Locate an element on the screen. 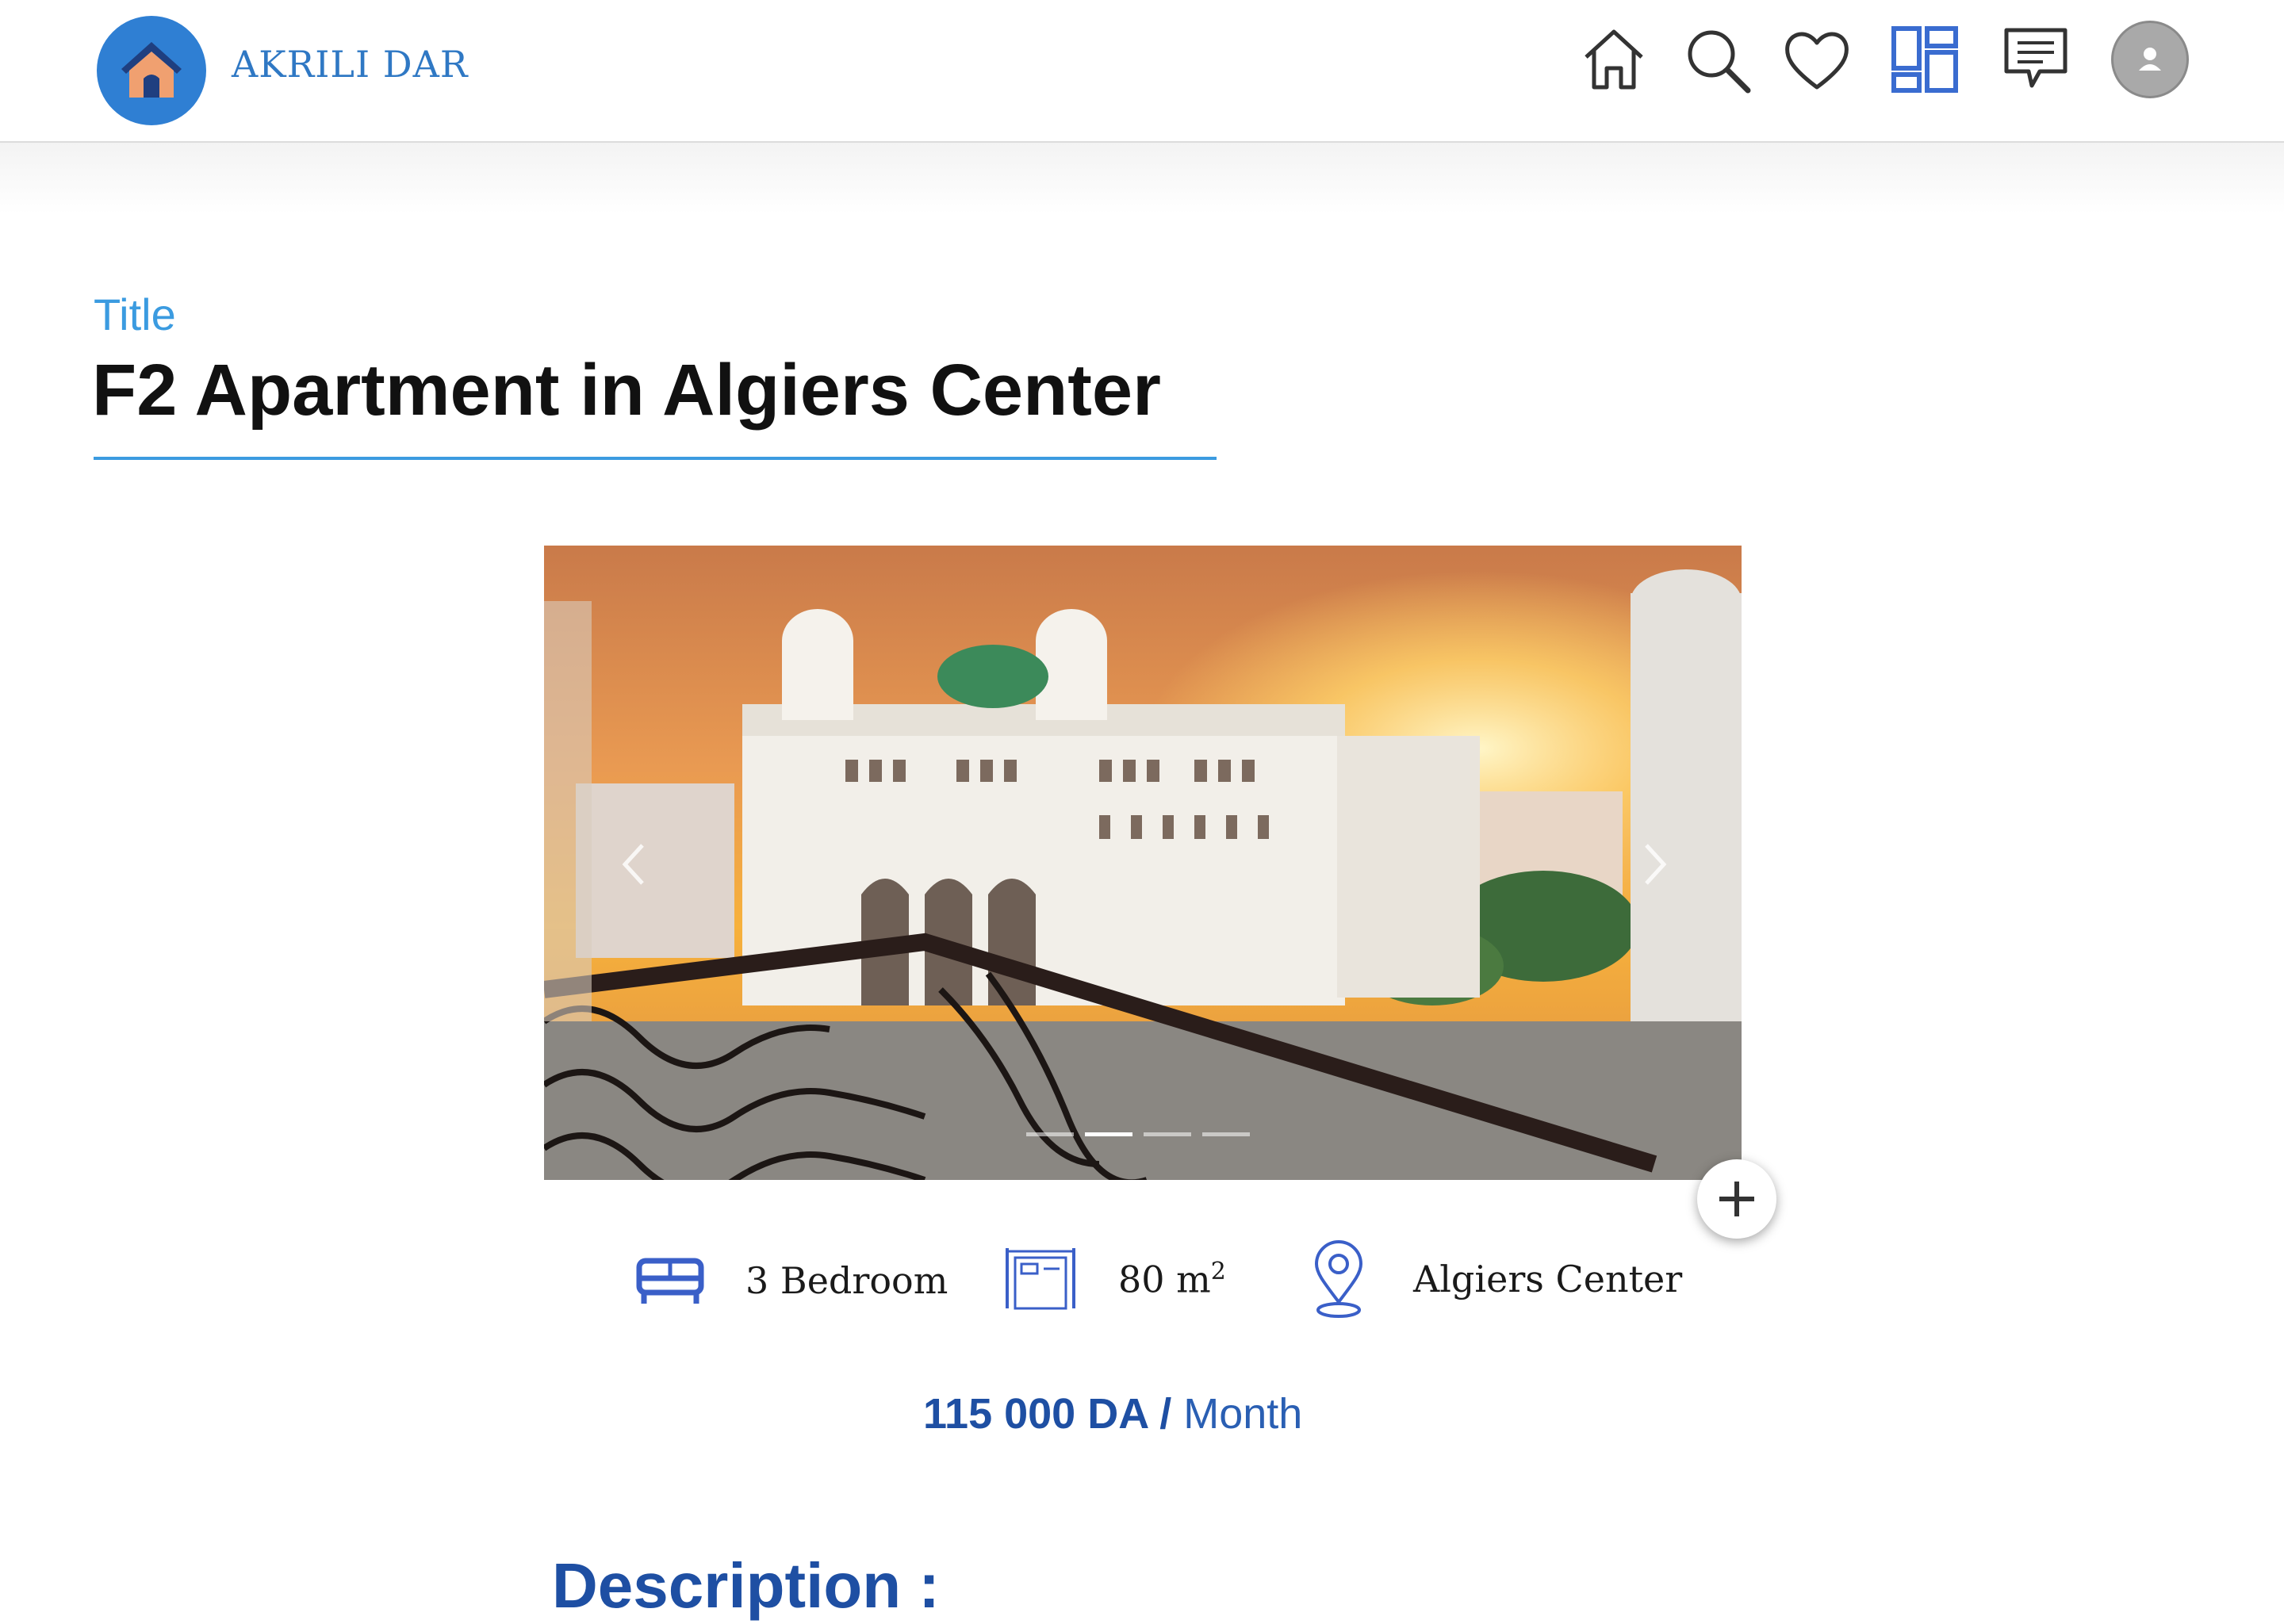 The width and height of the screenshot is (2284, 1624). brand-name: AKRILI DAR is located at coordinates (350, 64).